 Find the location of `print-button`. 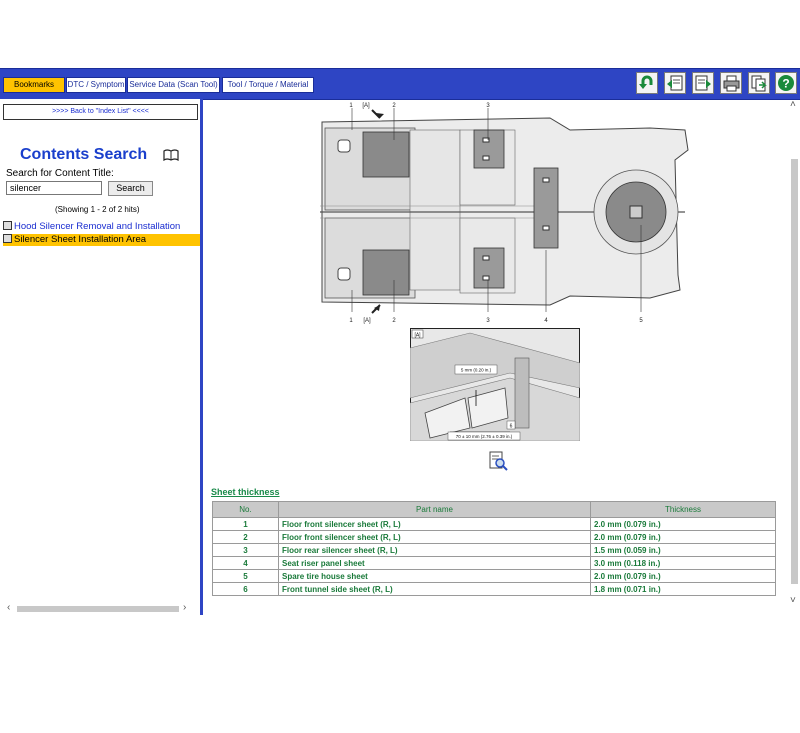

print-button is located at coordinates (731, 83).